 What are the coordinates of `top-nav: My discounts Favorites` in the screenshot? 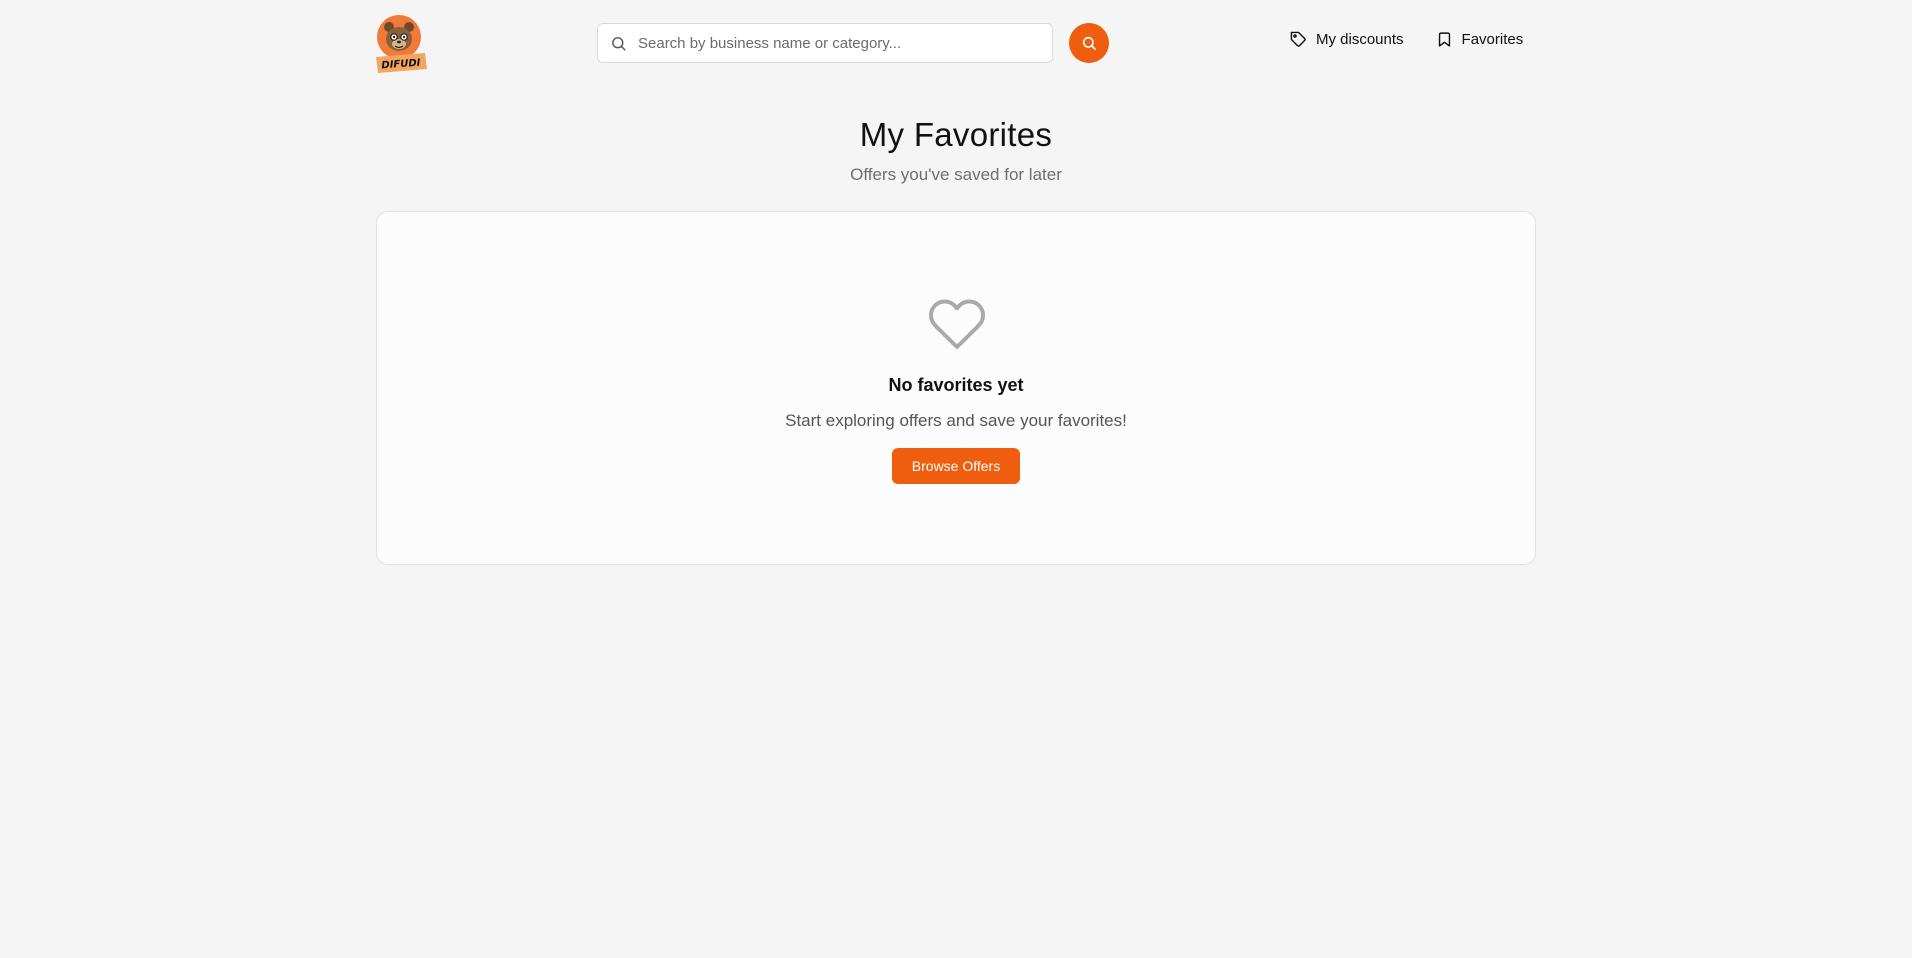 It's located at (1406, 39).